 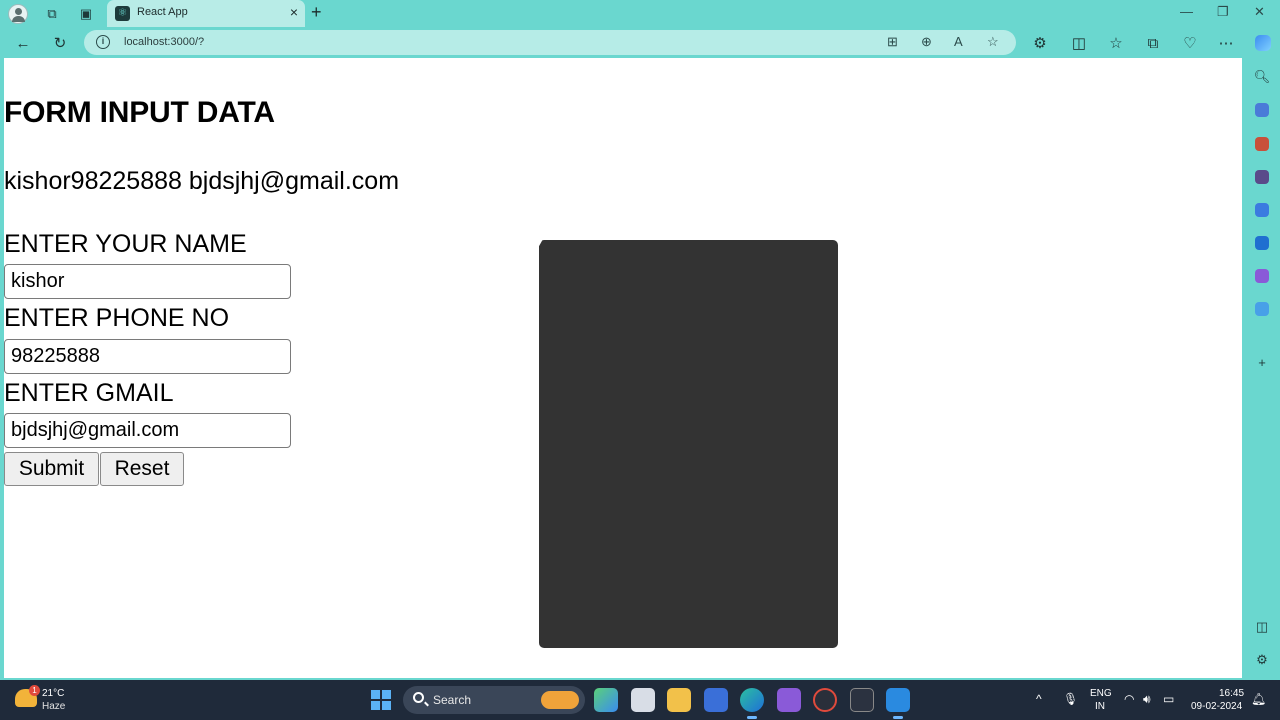 What do you see at coordinates (51, 469) in the screenshot?
I see `submit-button: Submit` at bounding box center [51, 469].